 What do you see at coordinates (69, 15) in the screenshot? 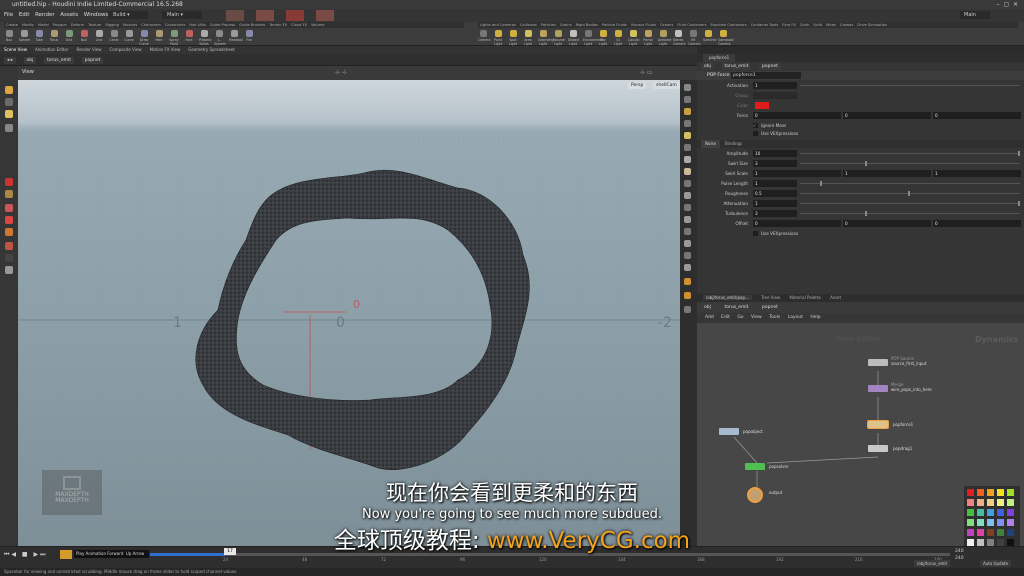
I see `menu-assets: Assets` at bounding box center [69, 15].